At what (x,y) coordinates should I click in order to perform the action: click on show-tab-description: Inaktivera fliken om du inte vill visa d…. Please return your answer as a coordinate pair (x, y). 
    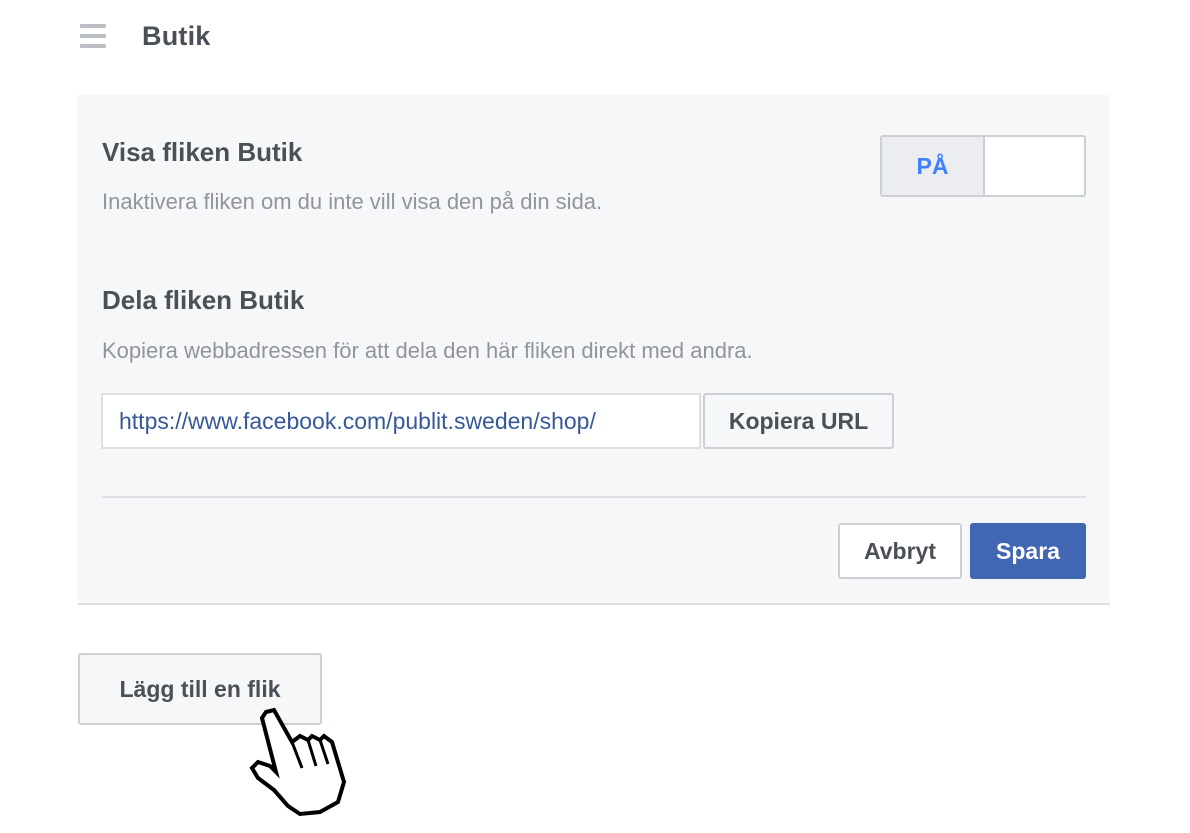
    Looking at the image, I should click on (352, 201).